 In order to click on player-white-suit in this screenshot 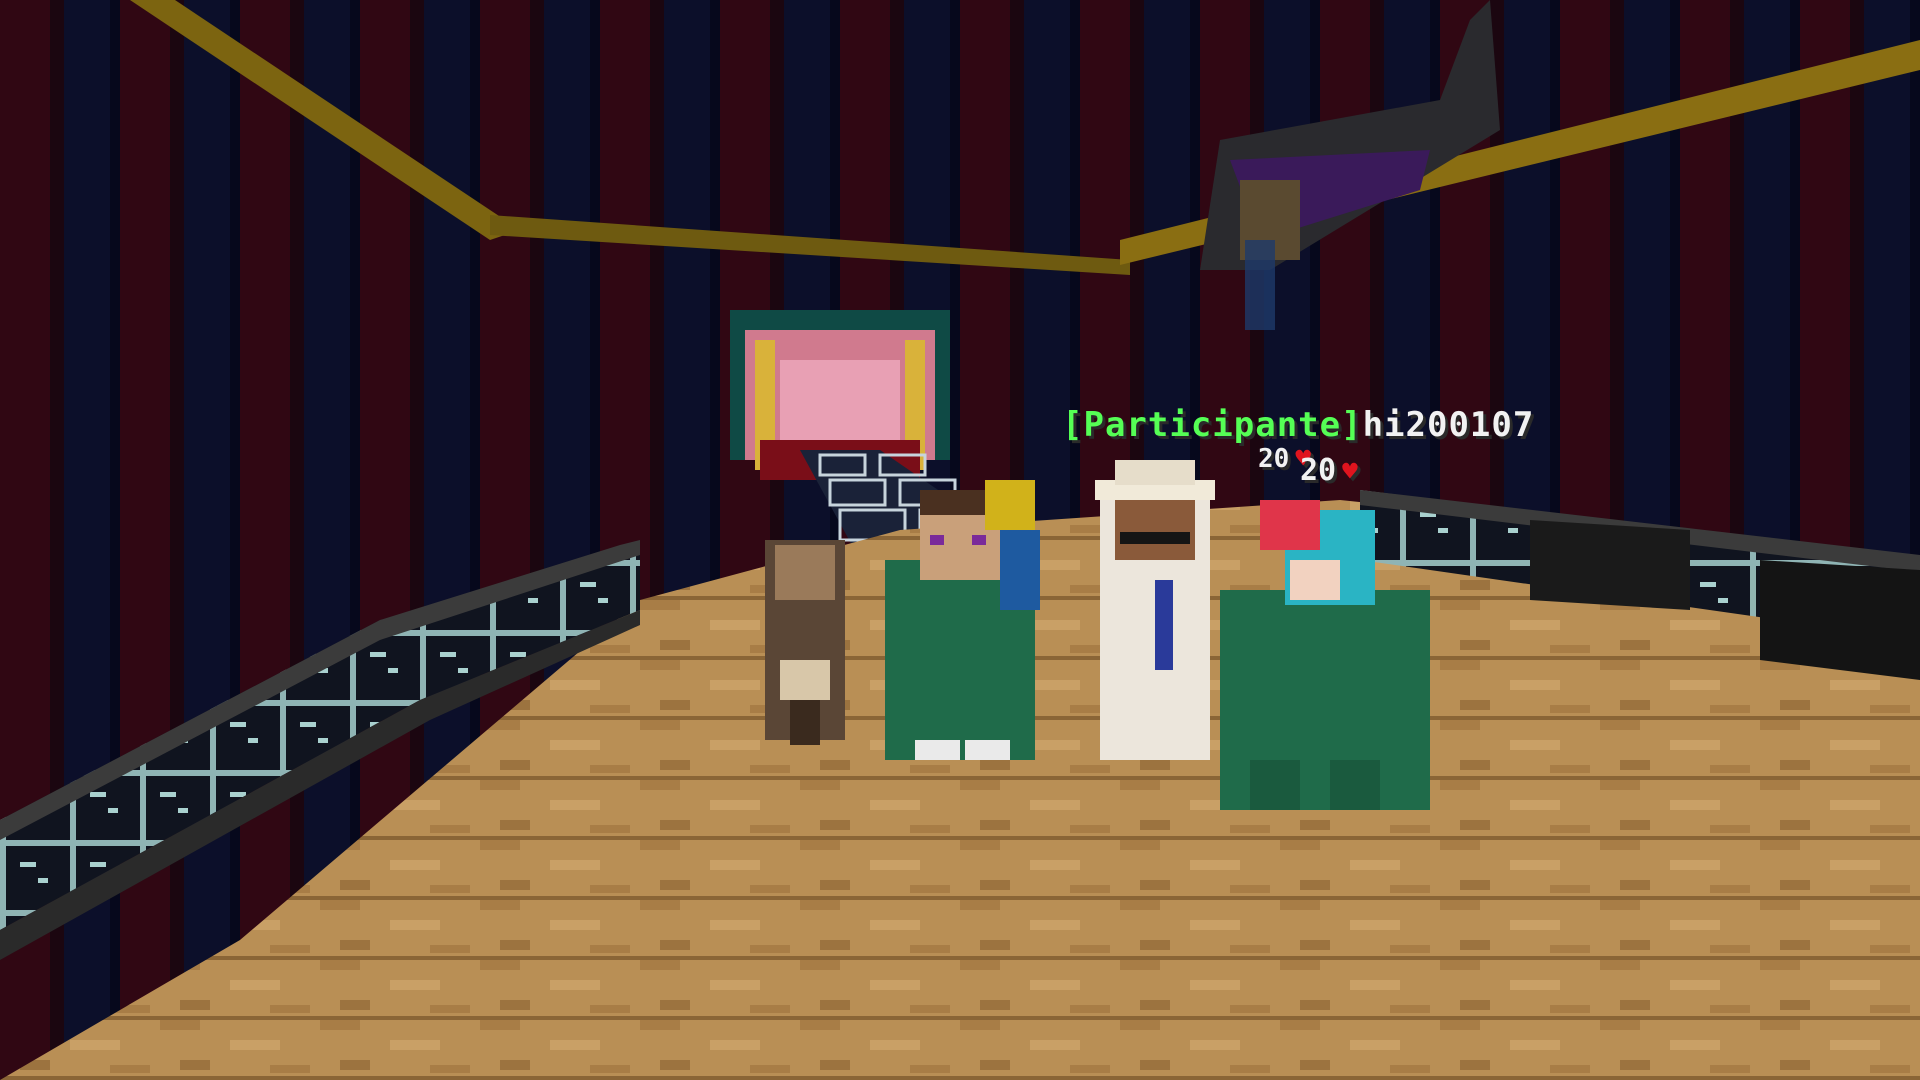, I will do `click(1155, 610)`.